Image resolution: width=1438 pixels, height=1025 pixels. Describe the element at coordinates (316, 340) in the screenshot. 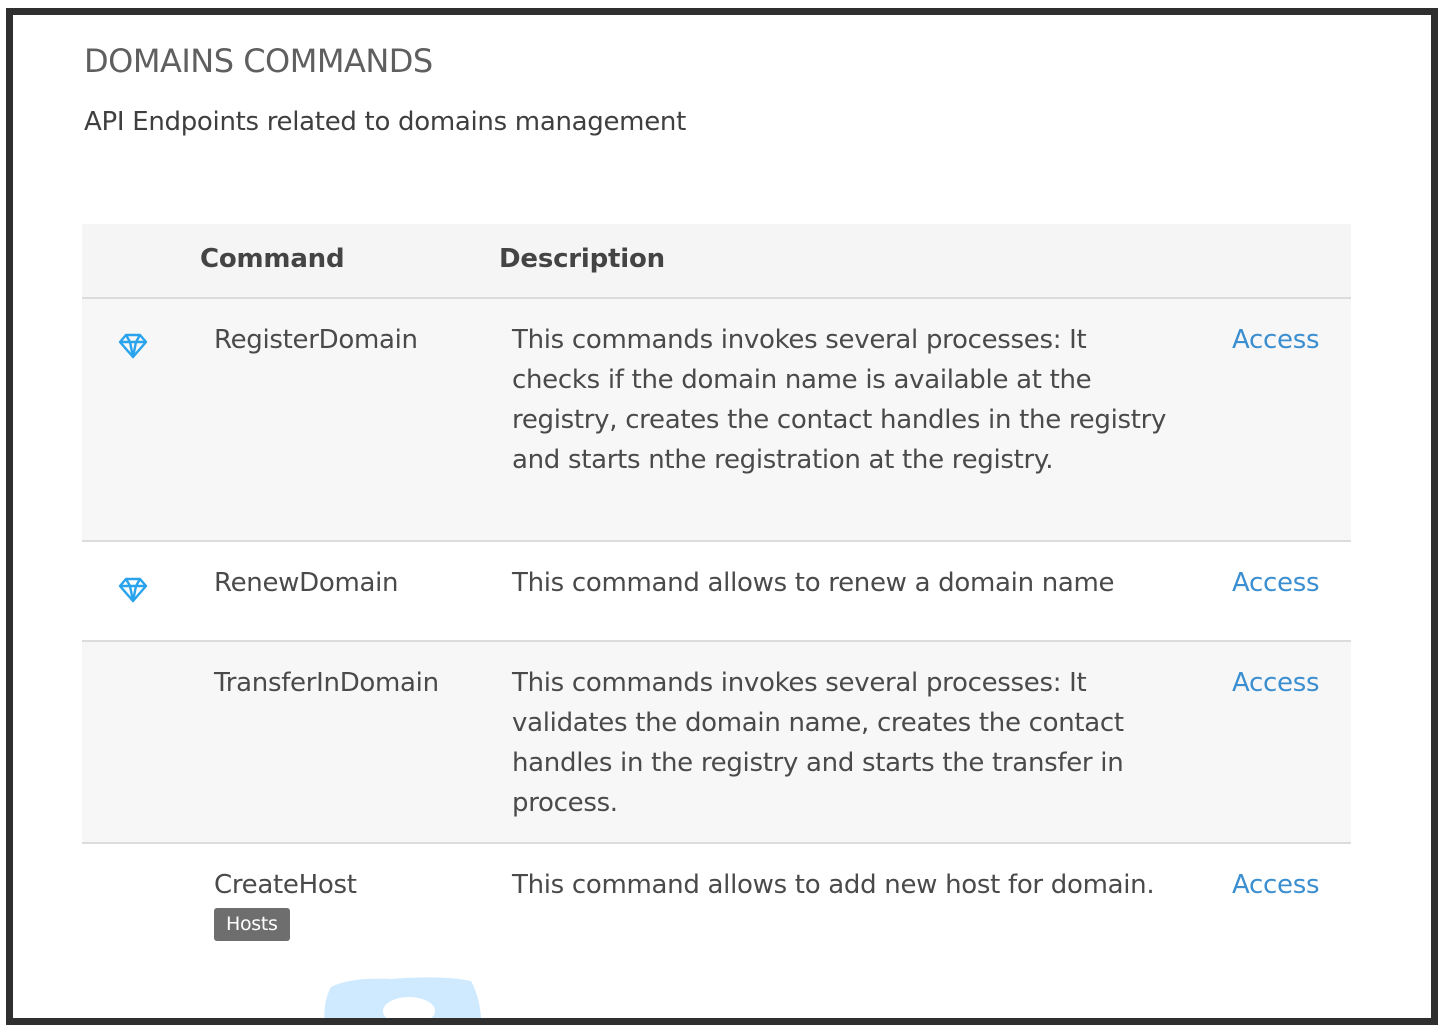

I see `command-name: RegisterDomain` at that location.